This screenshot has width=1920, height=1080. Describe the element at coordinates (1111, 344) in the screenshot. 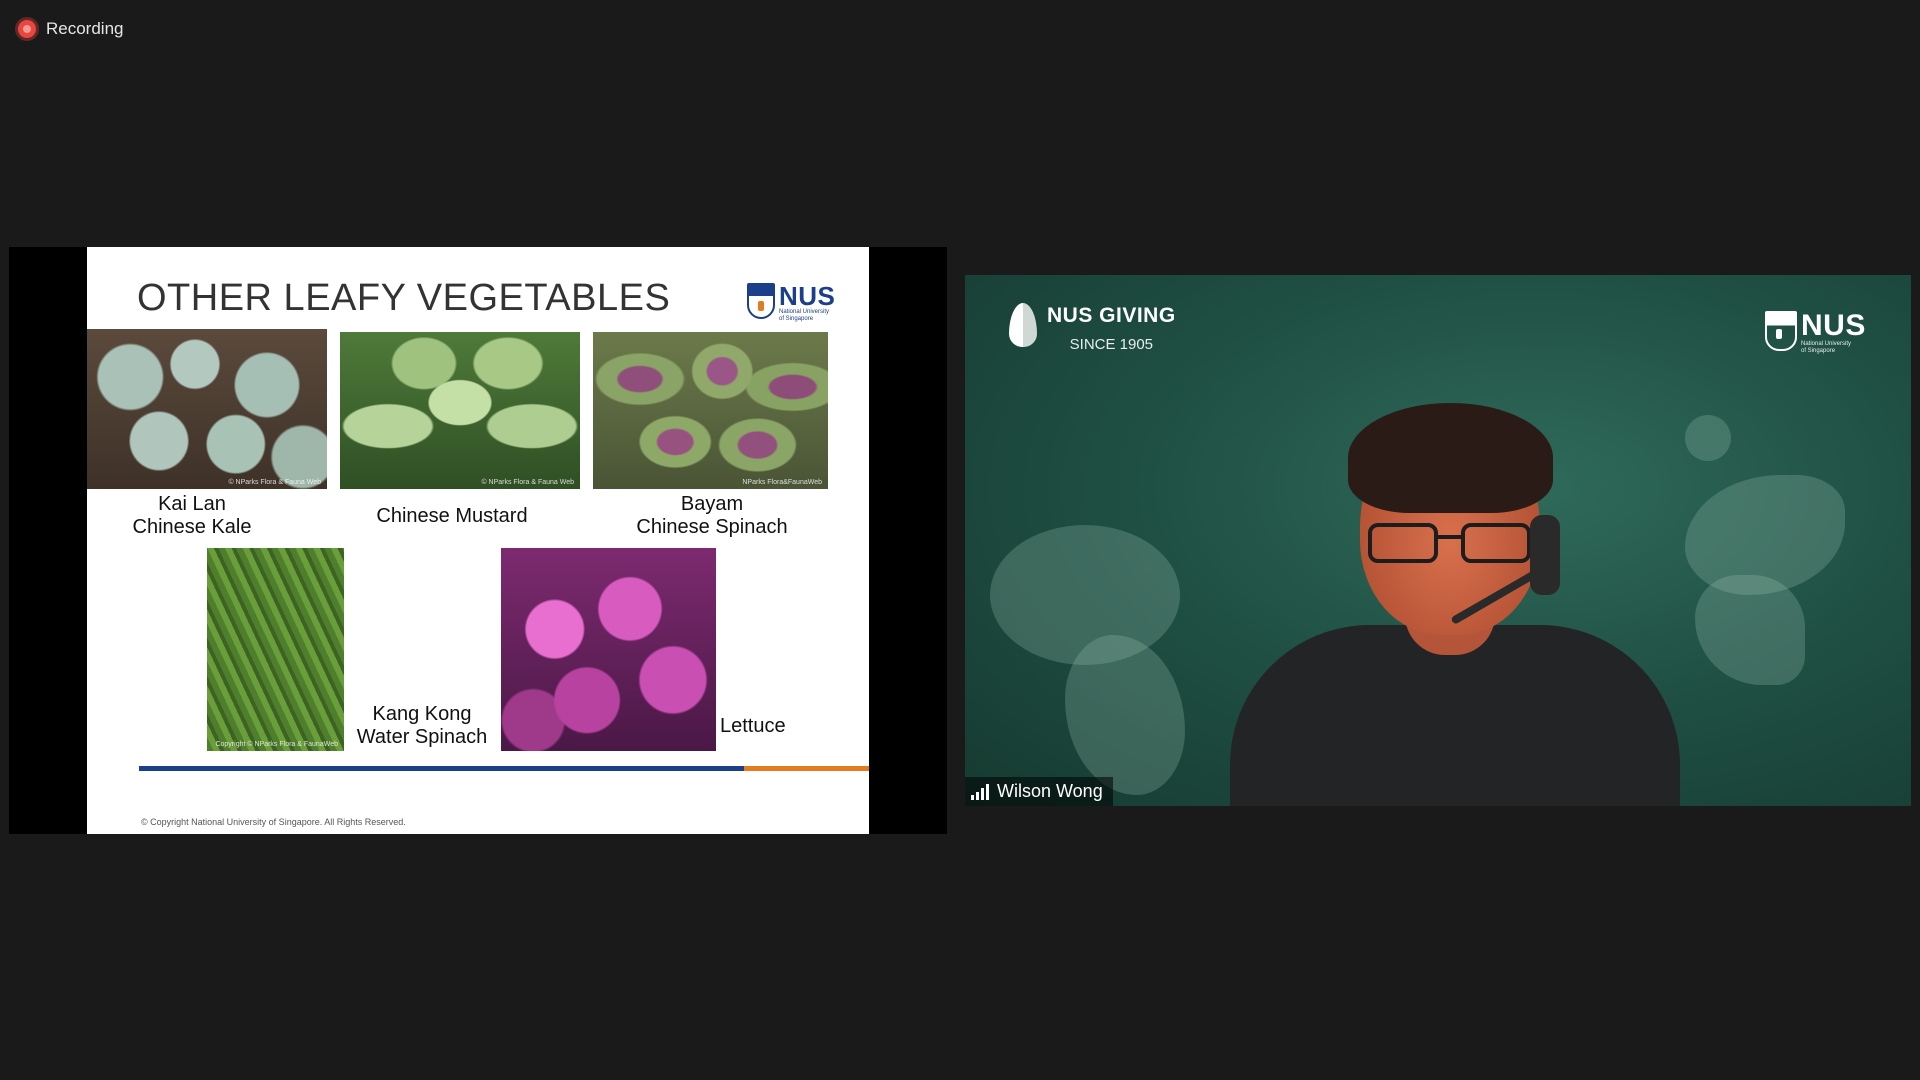

I see `giving-since: SINCE 1905` at that location.